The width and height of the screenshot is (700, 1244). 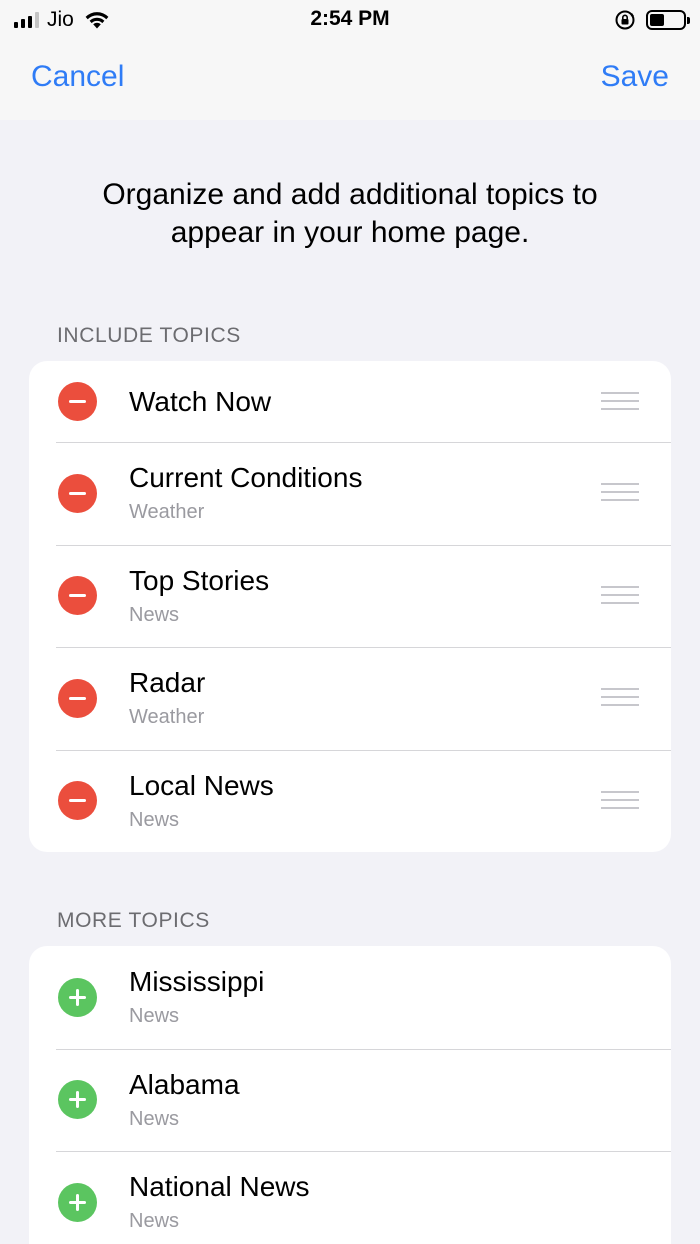 What do you see at coordinates (668, 20) in the screenshot?
I see `battery-icon` at bounding box center [668, 20].